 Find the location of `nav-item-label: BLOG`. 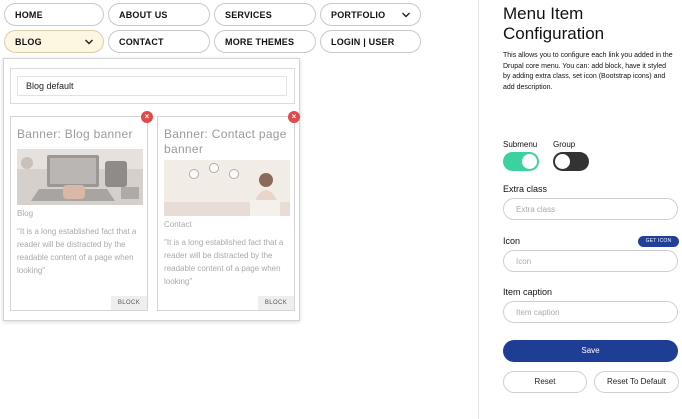

nav-item-label: BLOG is located at coordinates (28, 41).